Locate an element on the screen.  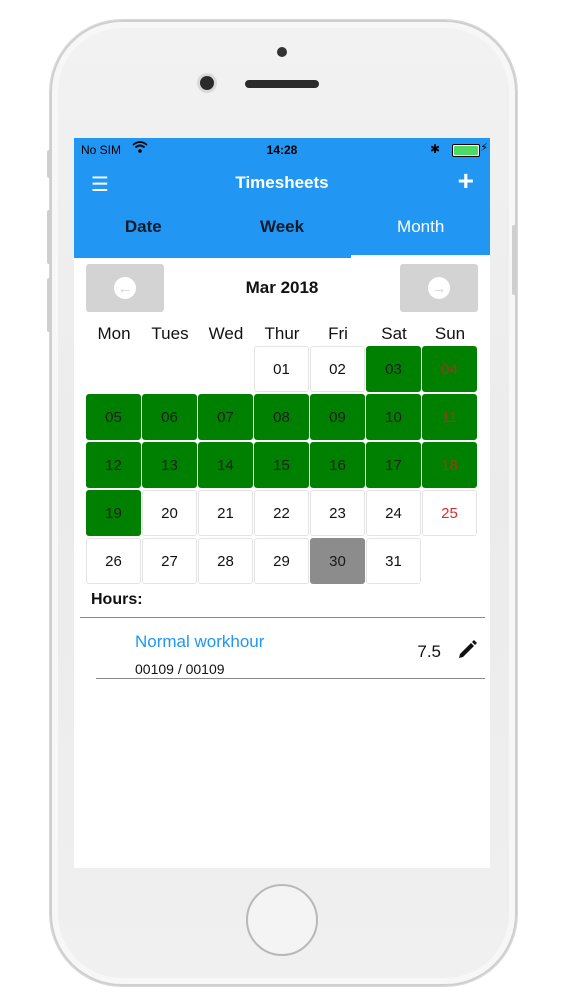
calendar-day-06: 06 is located at coordinates (169, 417).